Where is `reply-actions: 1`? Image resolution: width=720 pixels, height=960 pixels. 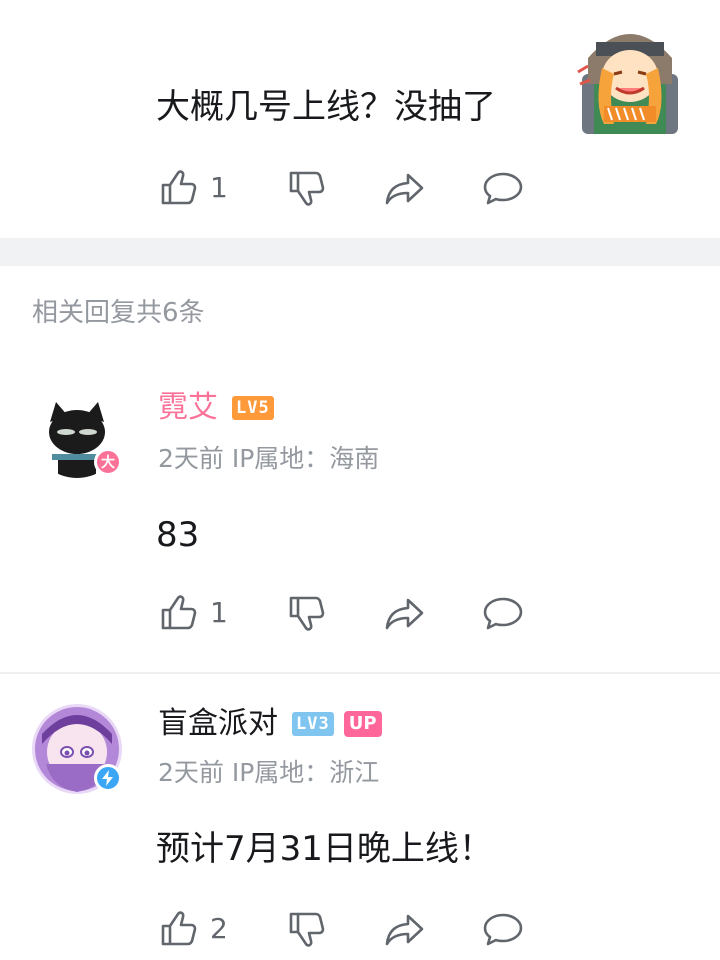 reply-actions: 1 is located at coordinates (366, 613).